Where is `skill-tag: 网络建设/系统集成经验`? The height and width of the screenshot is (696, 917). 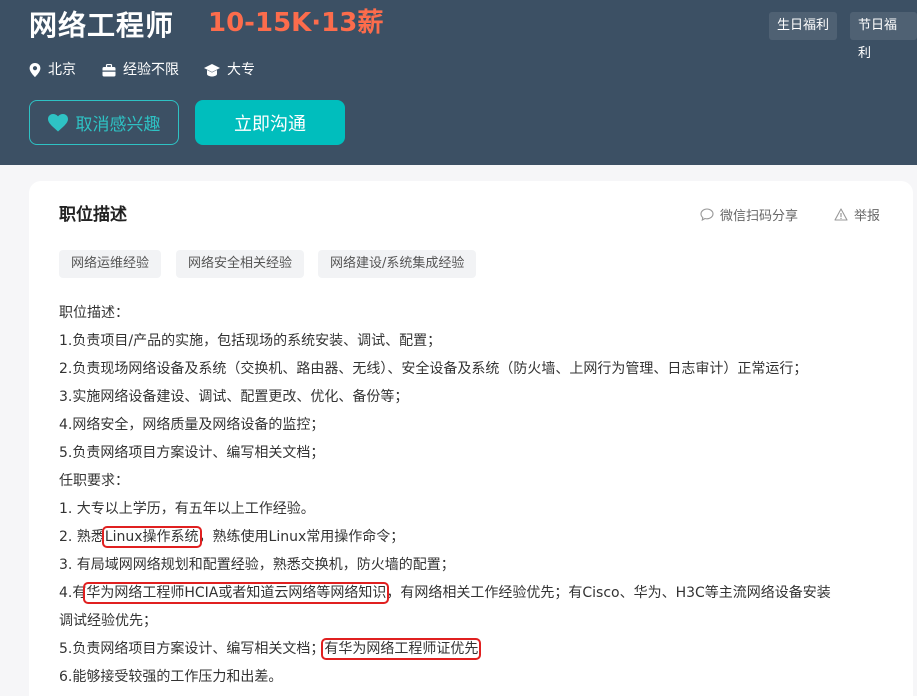
skill-tag: 网络建设/系统集成经验 is located at coordinates (397, 264).